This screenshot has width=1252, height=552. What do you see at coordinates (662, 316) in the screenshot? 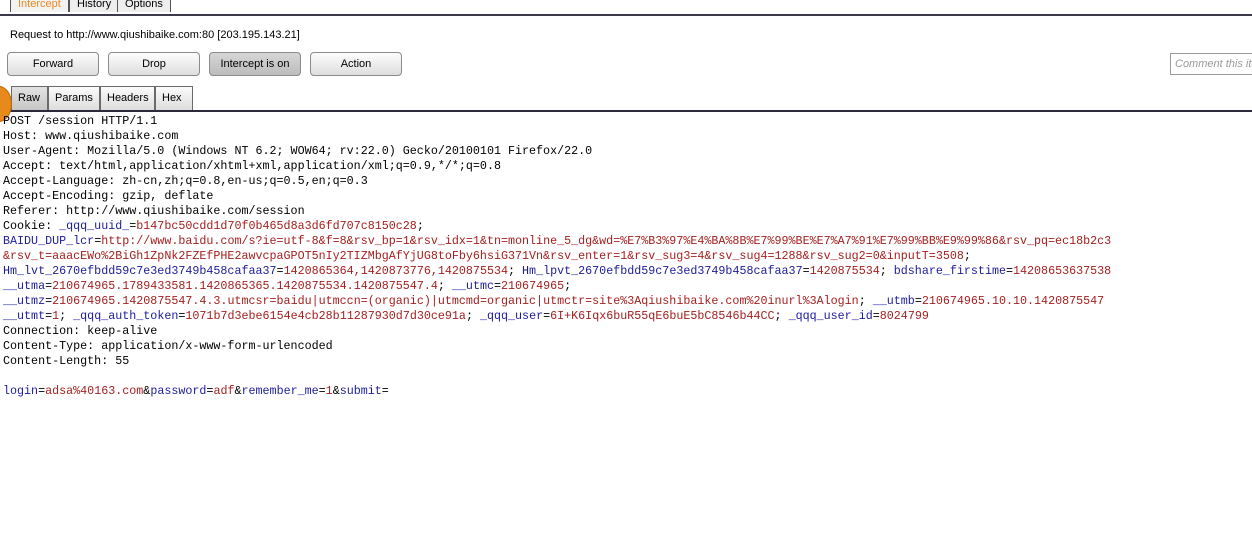
I see `cookie-value: 6I+K6Iqx6buR55qE6buE5bC8546b44CC` at bounding box center [662, 316].